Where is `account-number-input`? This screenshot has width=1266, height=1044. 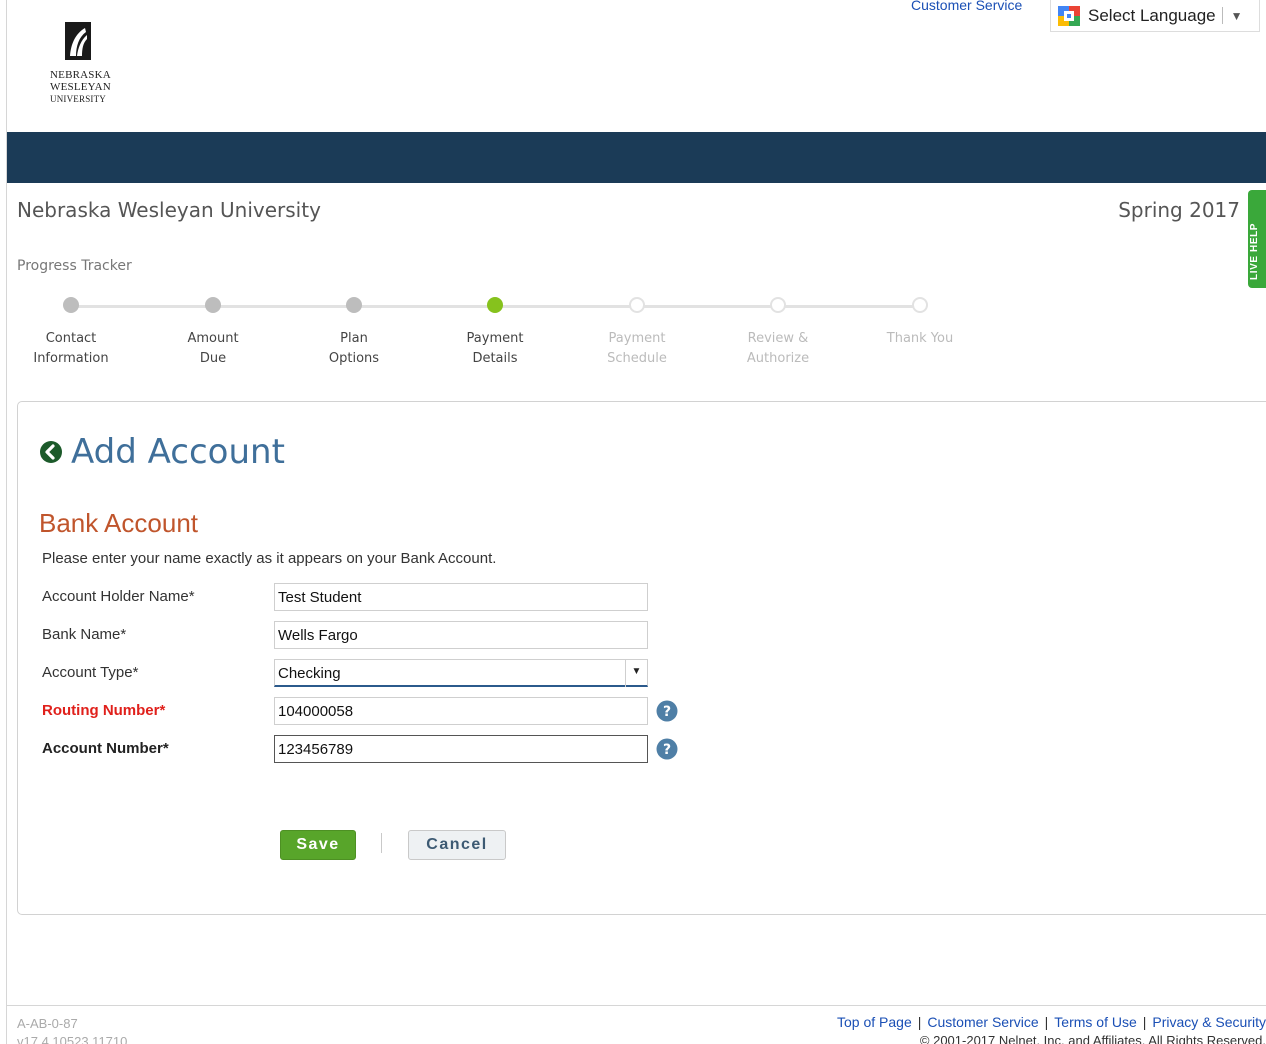 account-number-input is located at coordinates (461, 749).